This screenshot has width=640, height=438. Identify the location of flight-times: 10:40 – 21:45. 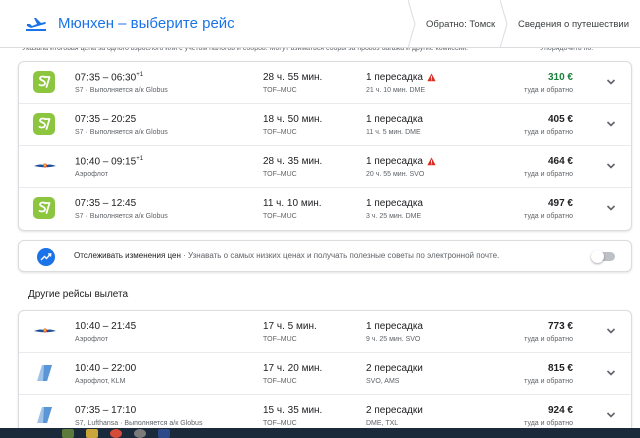
(105, 326).